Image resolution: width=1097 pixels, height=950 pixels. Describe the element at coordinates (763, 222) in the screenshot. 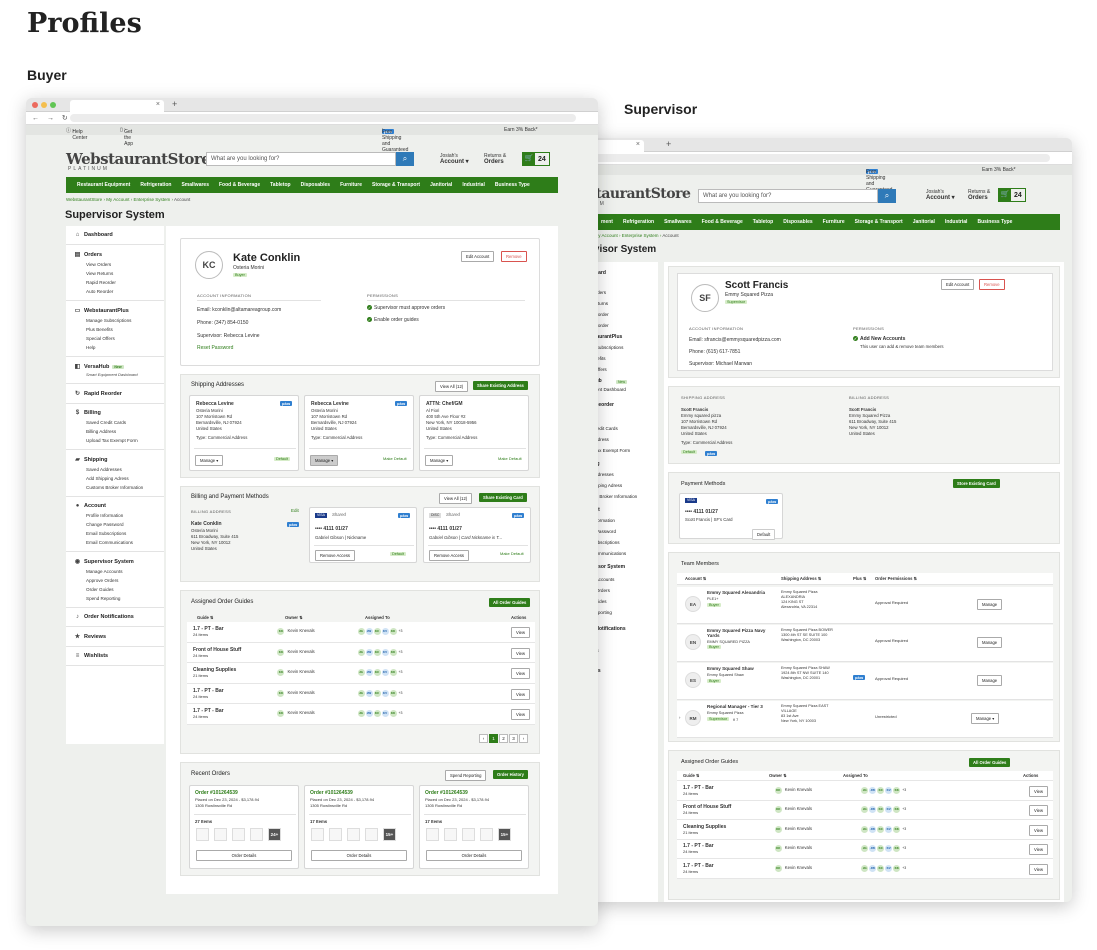

I see `category-link: Tabletop` at that location.